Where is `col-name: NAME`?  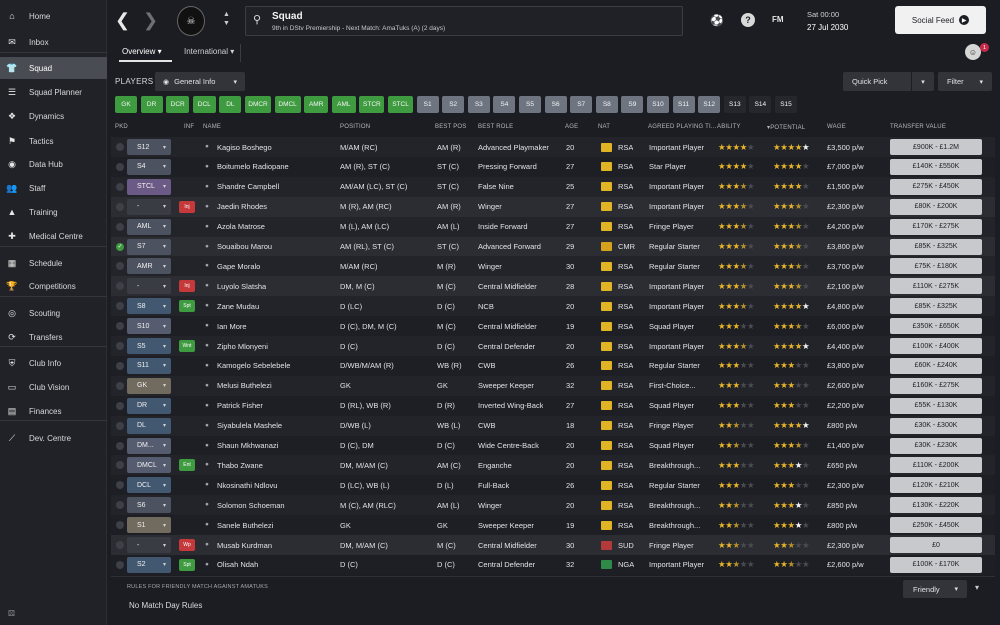 col-name: NAME is located at coordinates (212, 127).